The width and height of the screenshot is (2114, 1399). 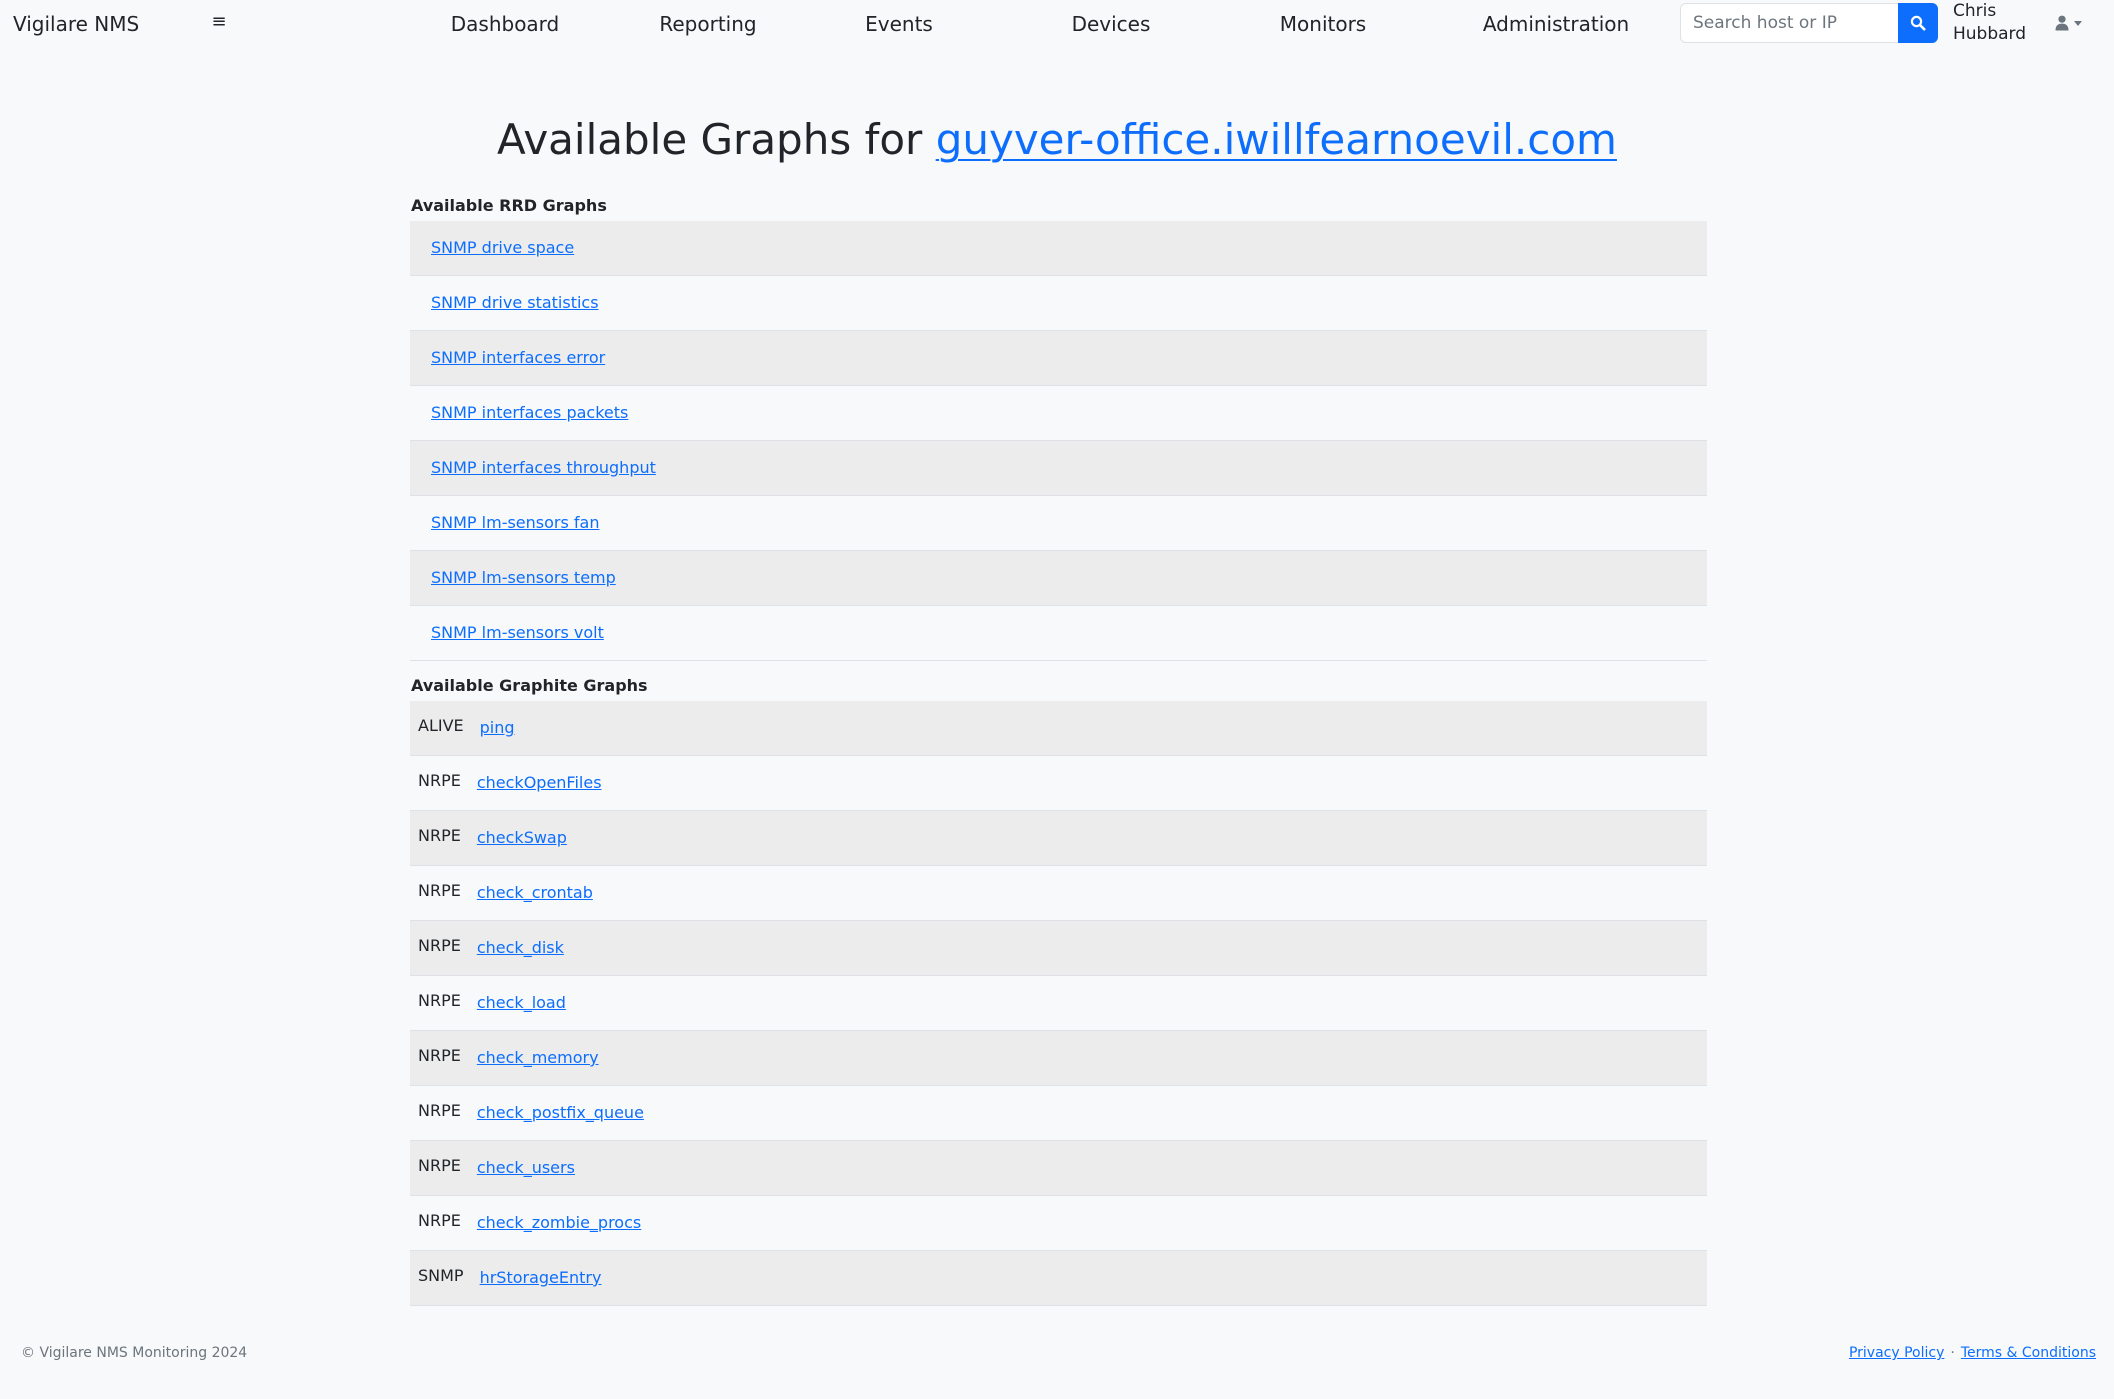 I want to click on search-icon, so click(x=1918, y=23).